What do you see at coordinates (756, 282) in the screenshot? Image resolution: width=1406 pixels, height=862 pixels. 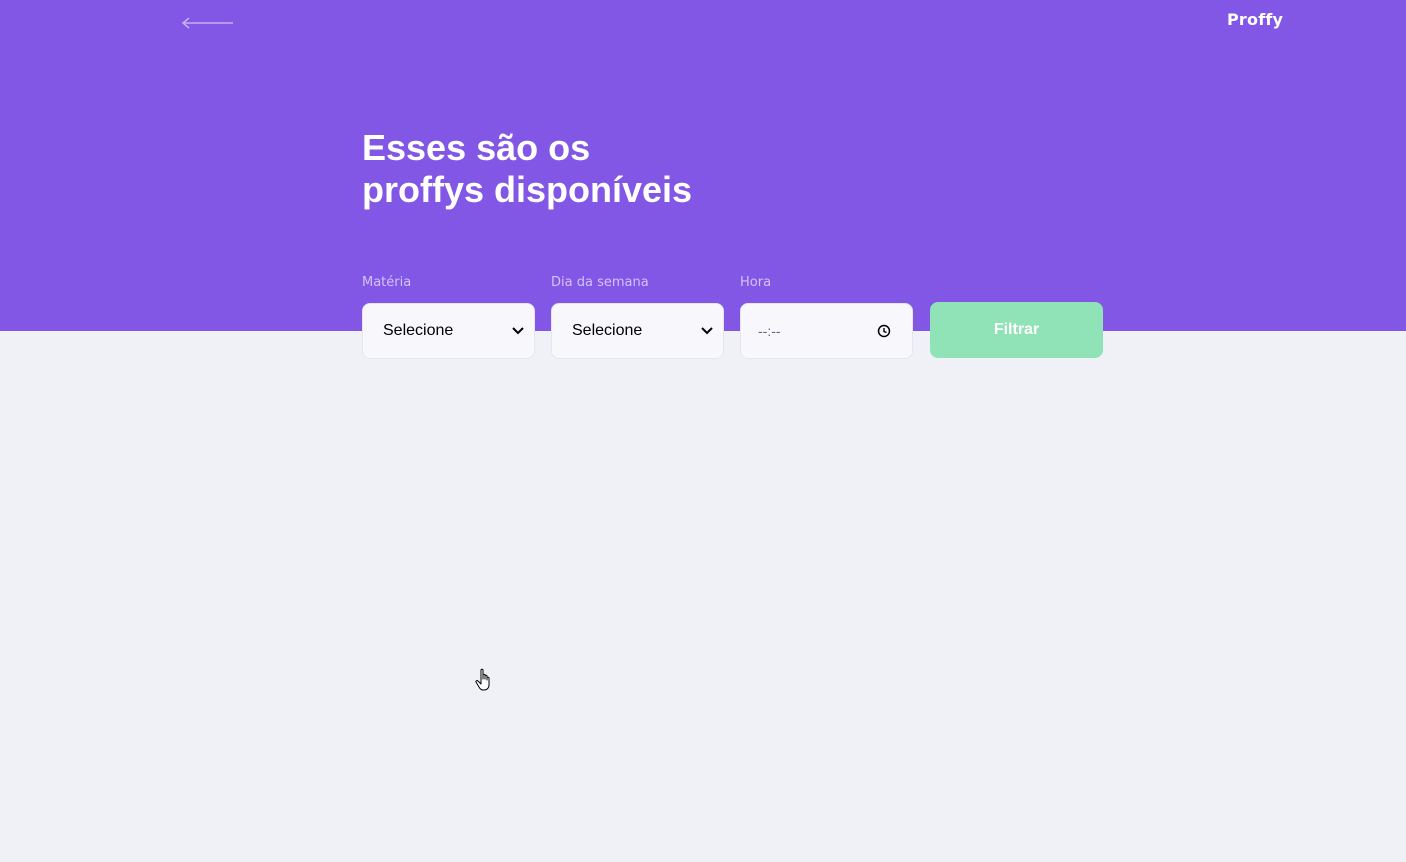 I see `time-label: Hora` at bounding box center [756, 282].